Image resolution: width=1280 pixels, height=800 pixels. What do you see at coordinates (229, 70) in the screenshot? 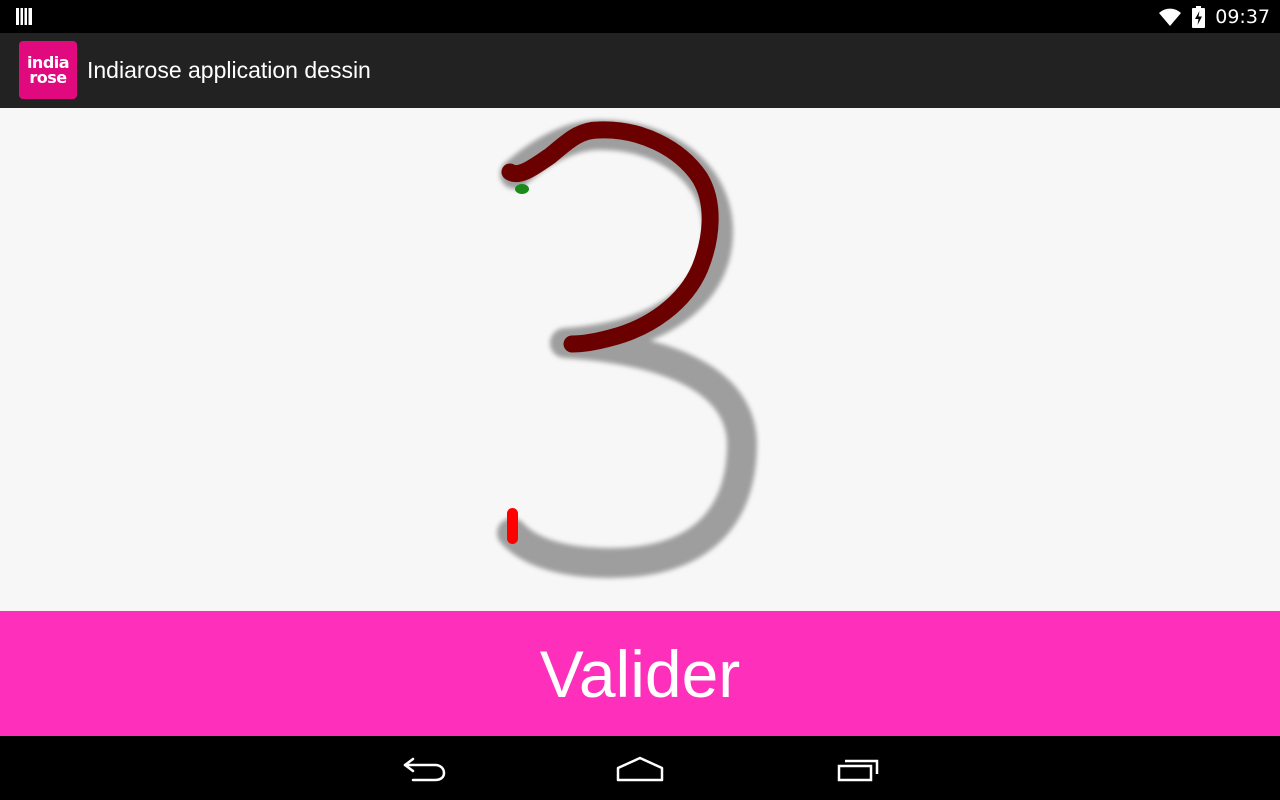
I see `app-title: Indiarose application dessin` at bounding box center [229, 70].